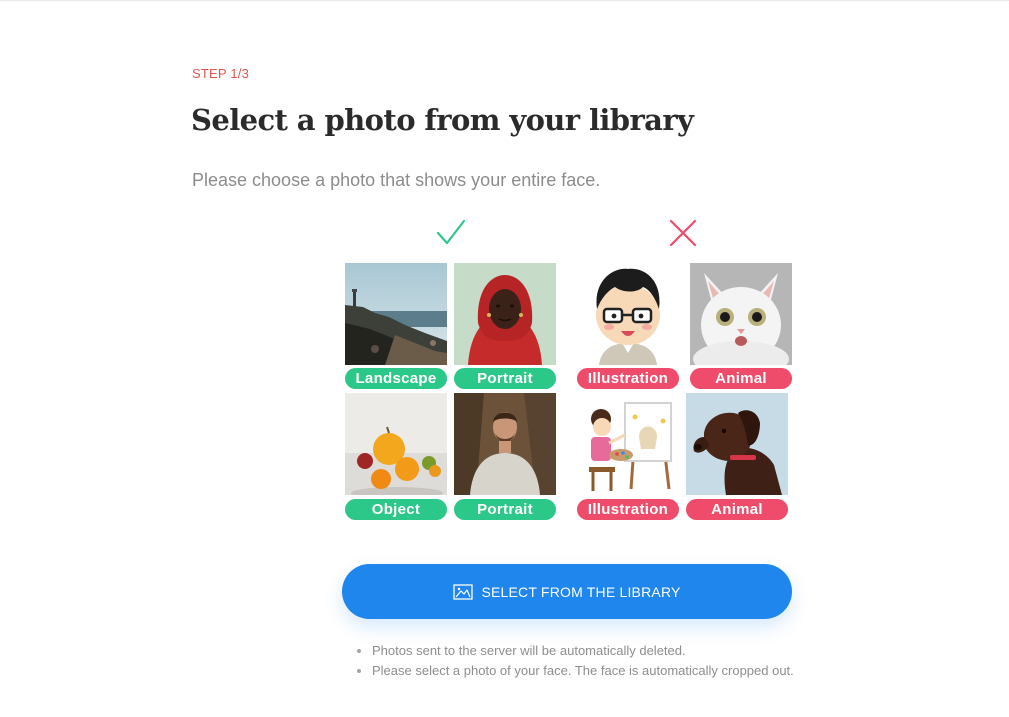  I want to click on select-from-library-button: SELECT FROM THE LIBRARY, so click(567, 591).